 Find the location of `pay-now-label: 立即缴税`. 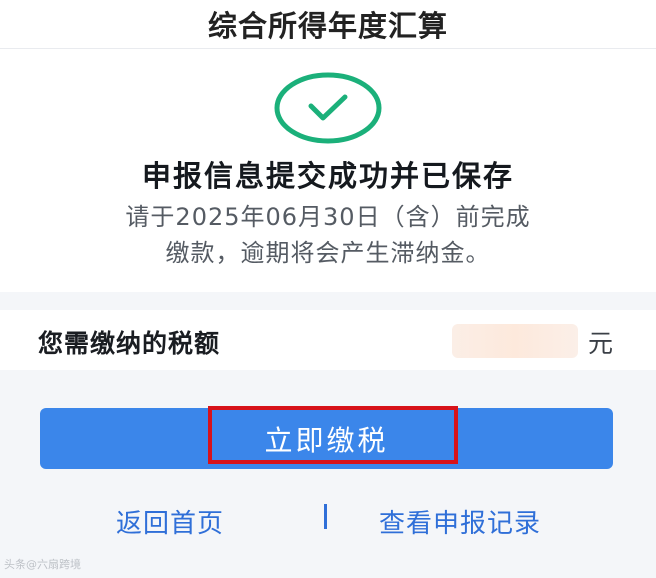

pay-now-label: 立即缴税 is located at coordinates (326, 440).